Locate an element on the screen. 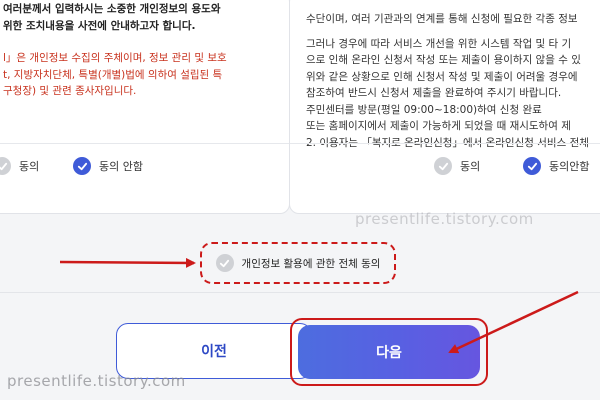 The height and width of the screenshot is (400, 600). next-button: 다음 is located at coordinates (389, 352).